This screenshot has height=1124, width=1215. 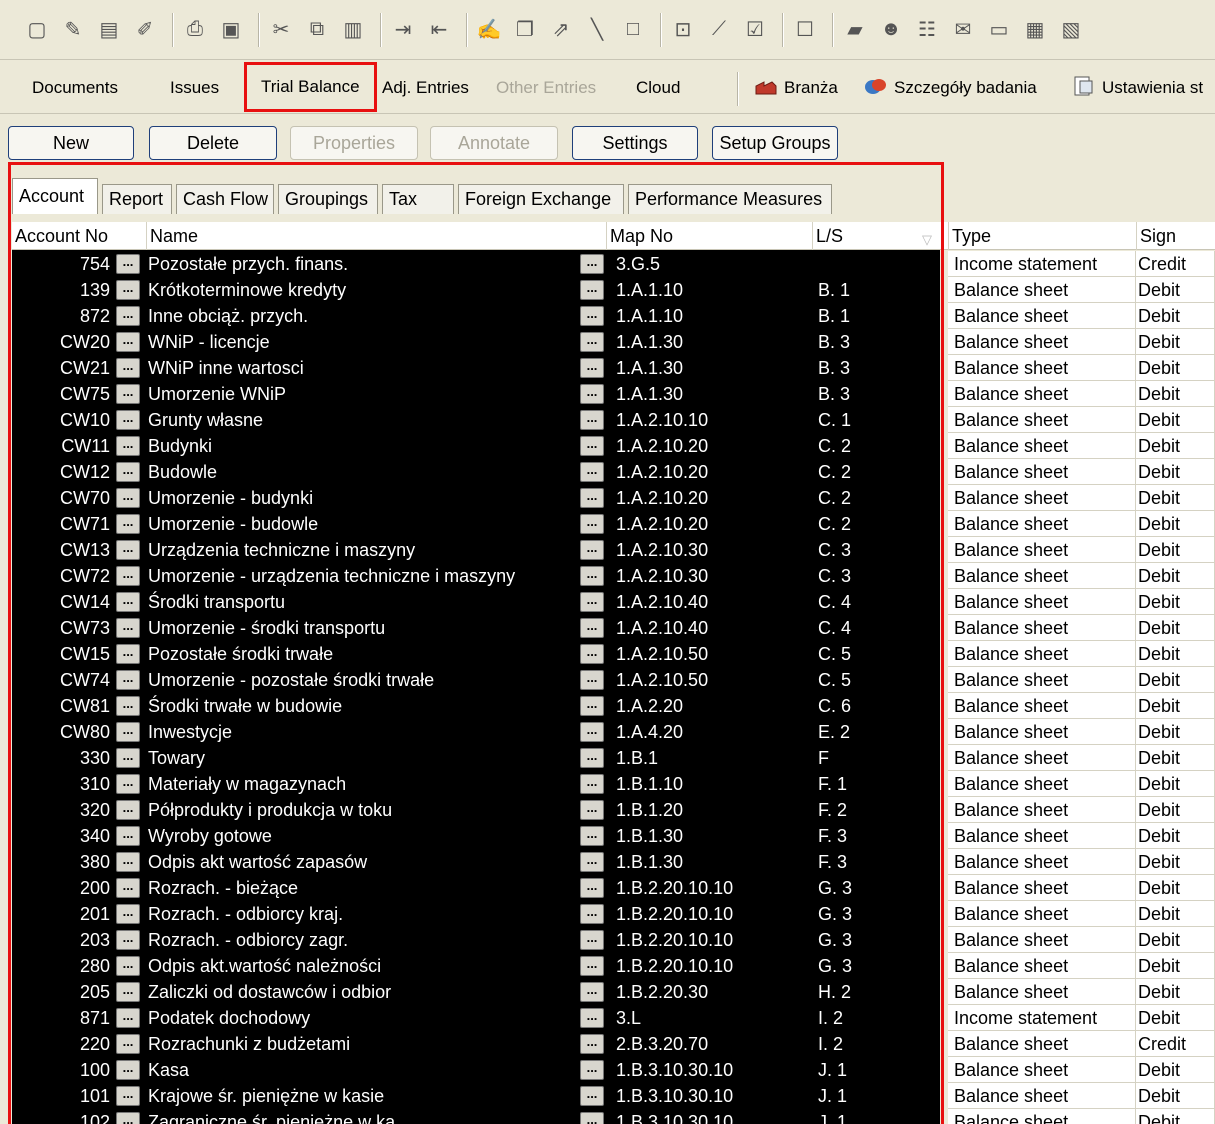 What do you see at coordinates (195, 30) in the screenshot?
I see `print-icon: ⎙` at bounding box center [195, 30].